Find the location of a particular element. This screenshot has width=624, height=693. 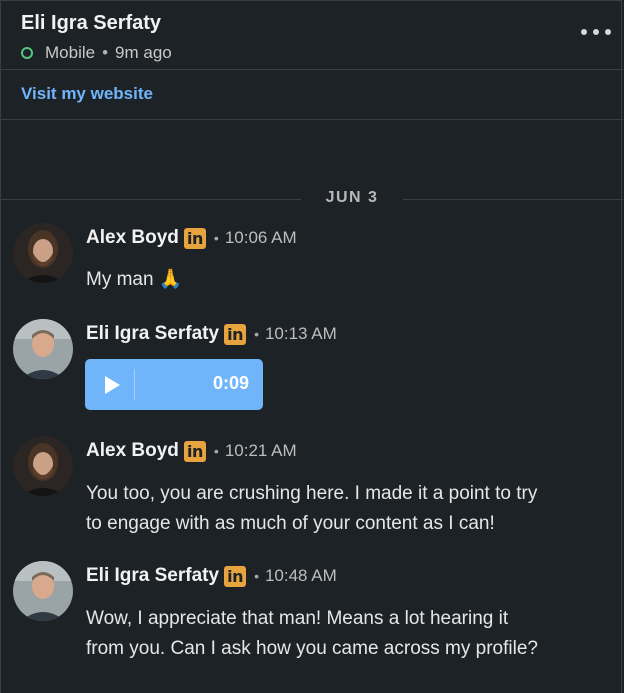

visit-website-link: Visit my website is located at coordinates (87, 94).